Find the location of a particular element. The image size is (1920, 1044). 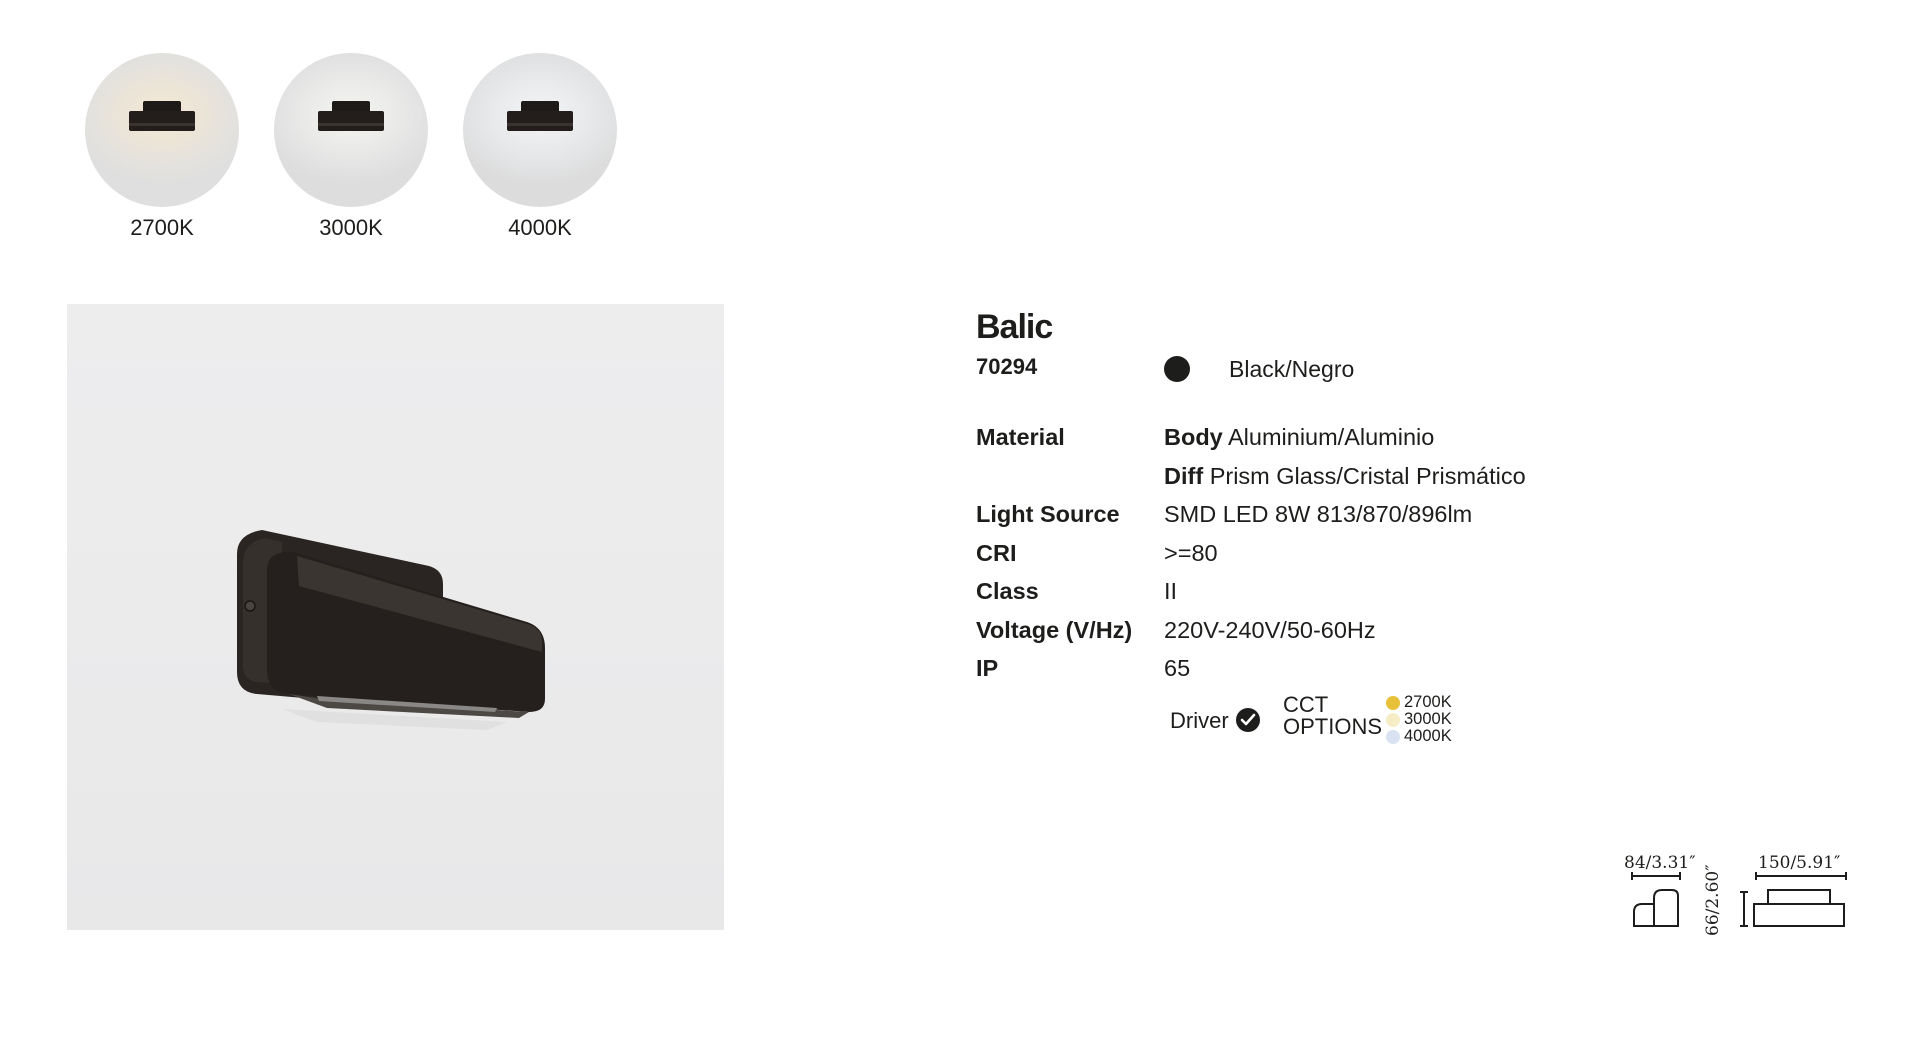

diff-label: Diff is located at coordinates (1184, 475).